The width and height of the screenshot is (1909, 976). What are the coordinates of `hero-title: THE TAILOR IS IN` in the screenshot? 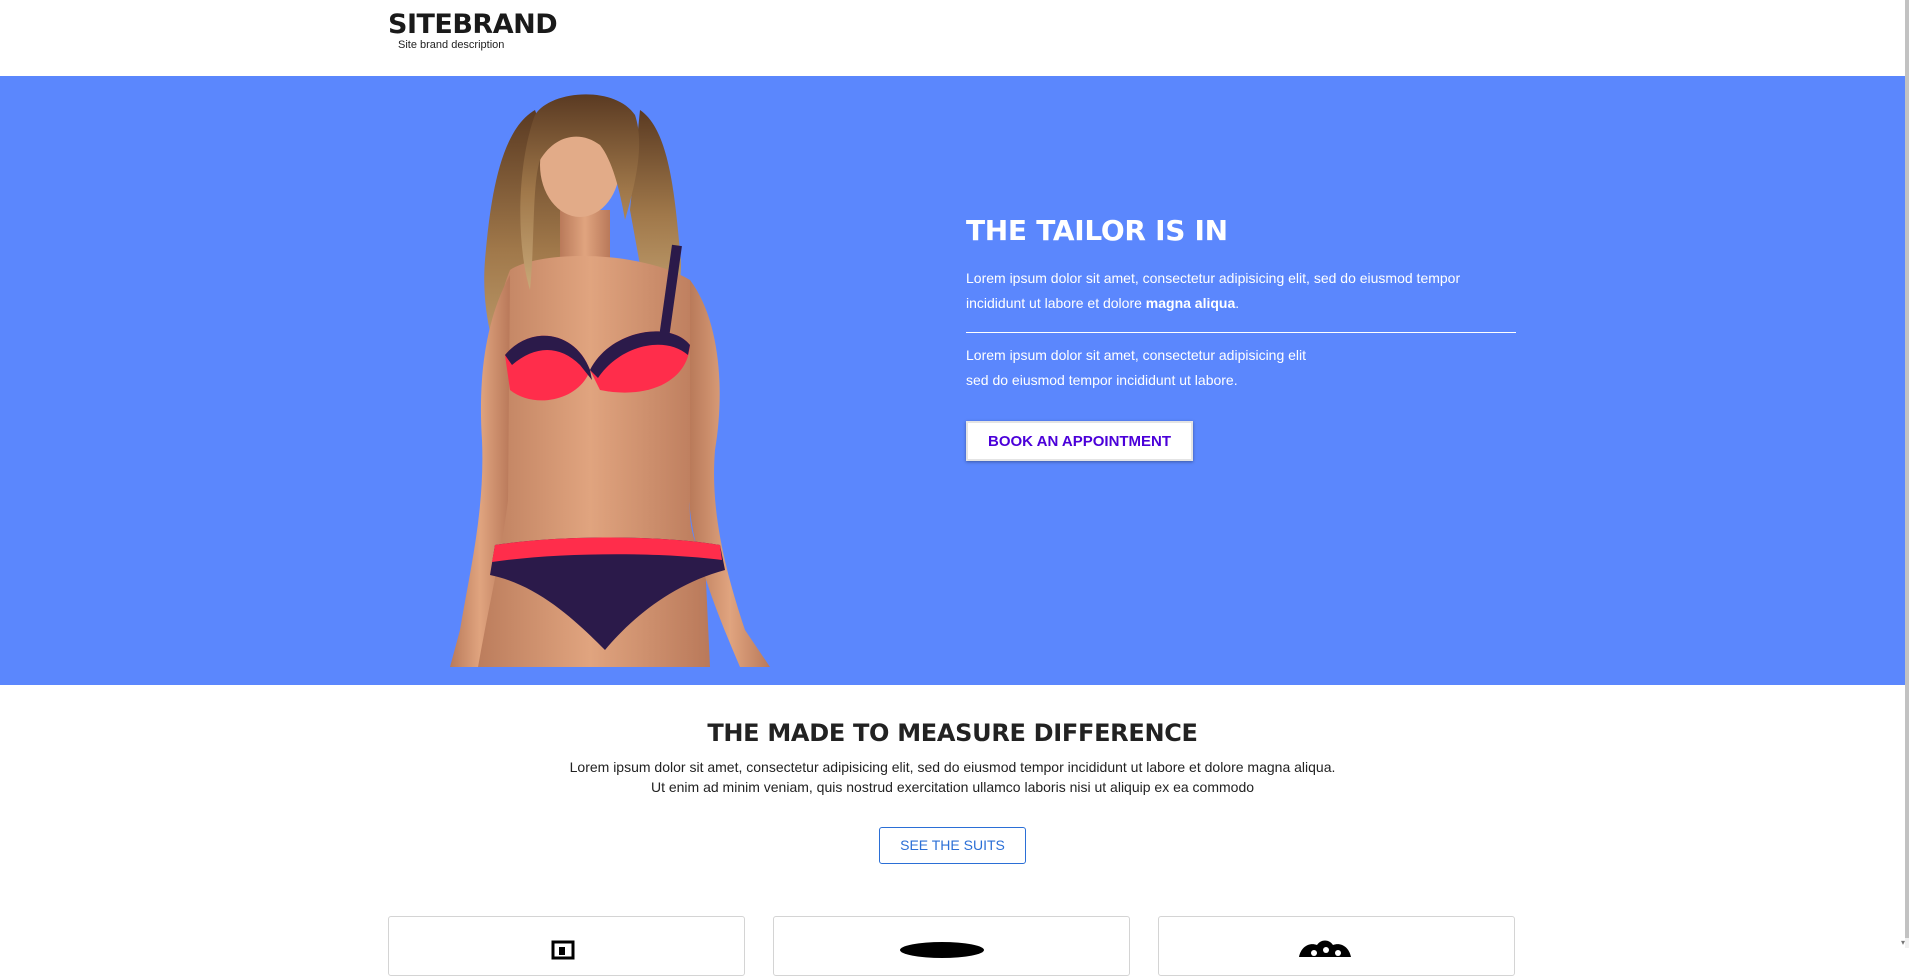 It's located at (1241, 231).